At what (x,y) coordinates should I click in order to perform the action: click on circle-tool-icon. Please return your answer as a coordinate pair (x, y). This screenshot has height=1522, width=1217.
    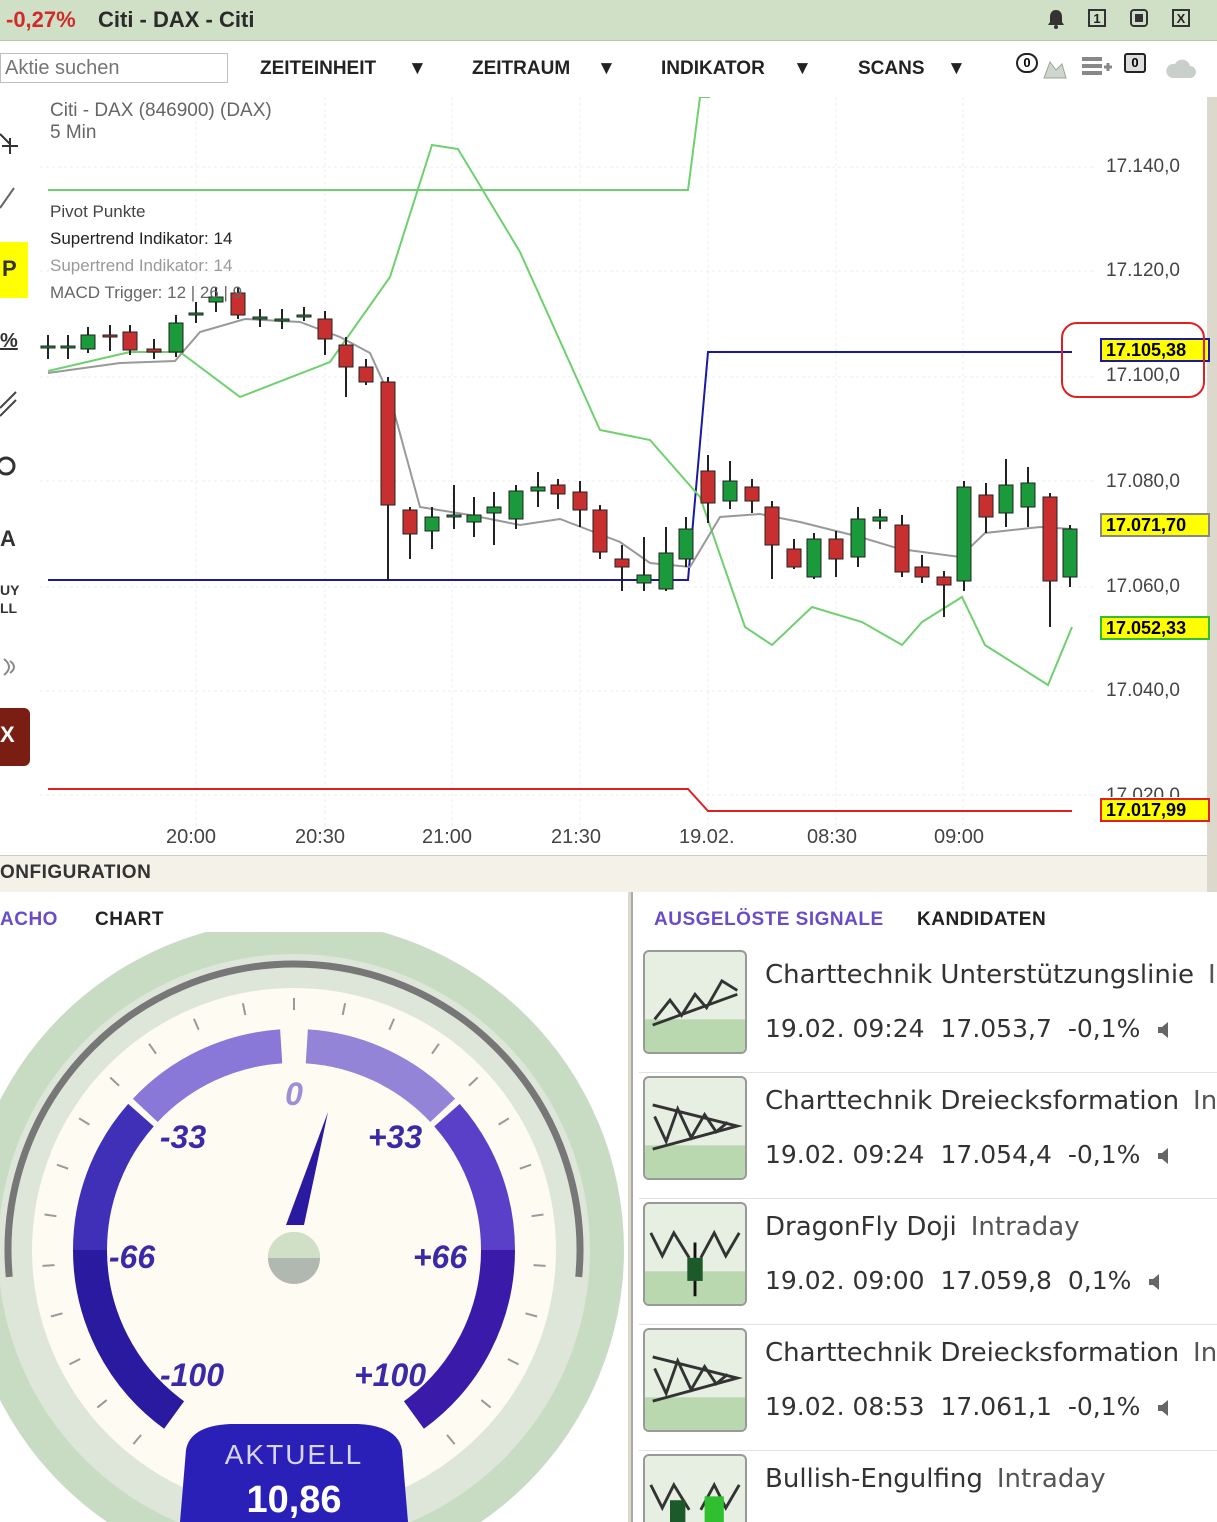
    Looking at the image, I should click on (9, 466).